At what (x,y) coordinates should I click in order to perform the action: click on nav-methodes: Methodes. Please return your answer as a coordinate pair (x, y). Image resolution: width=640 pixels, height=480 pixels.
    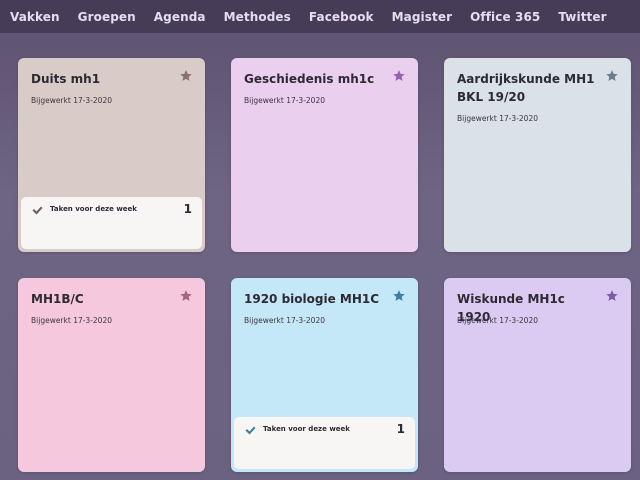
    Looking at the image, I should click on (257, 17).